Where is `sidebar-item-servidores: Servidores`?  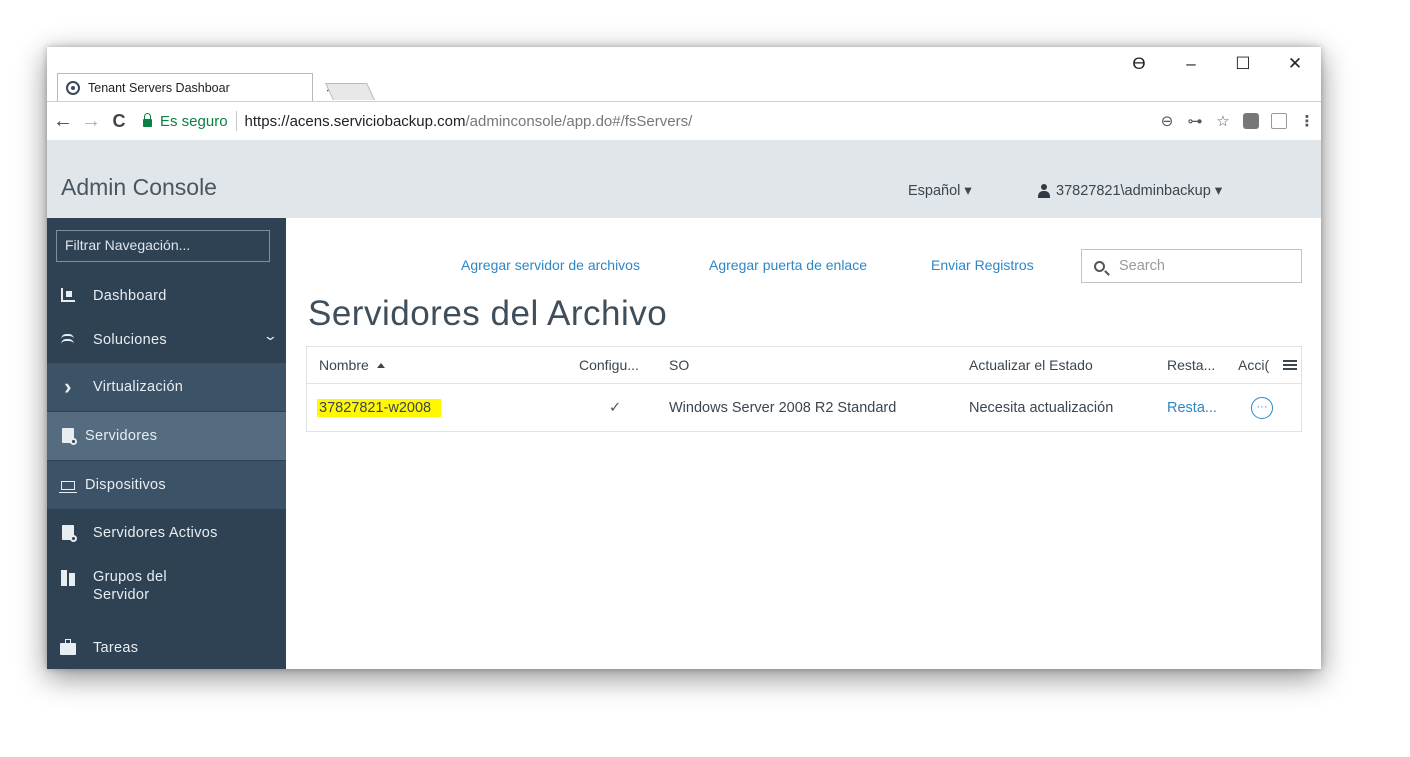 sidebar-item-servidores: Servidores is located at coordinates (166, 436).